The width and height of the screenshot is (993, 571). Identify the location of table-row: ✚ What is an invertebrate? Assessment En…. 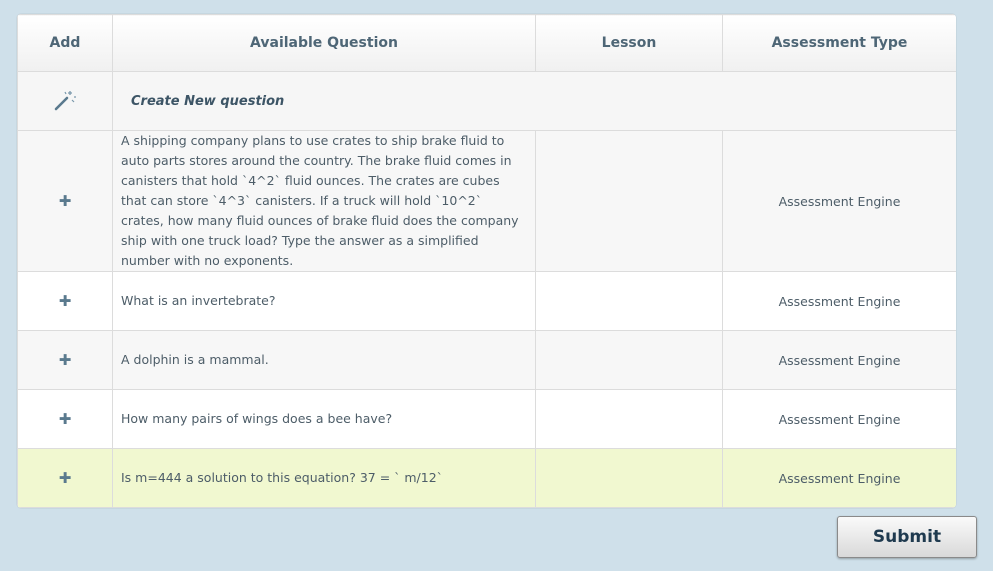
(486, 301).